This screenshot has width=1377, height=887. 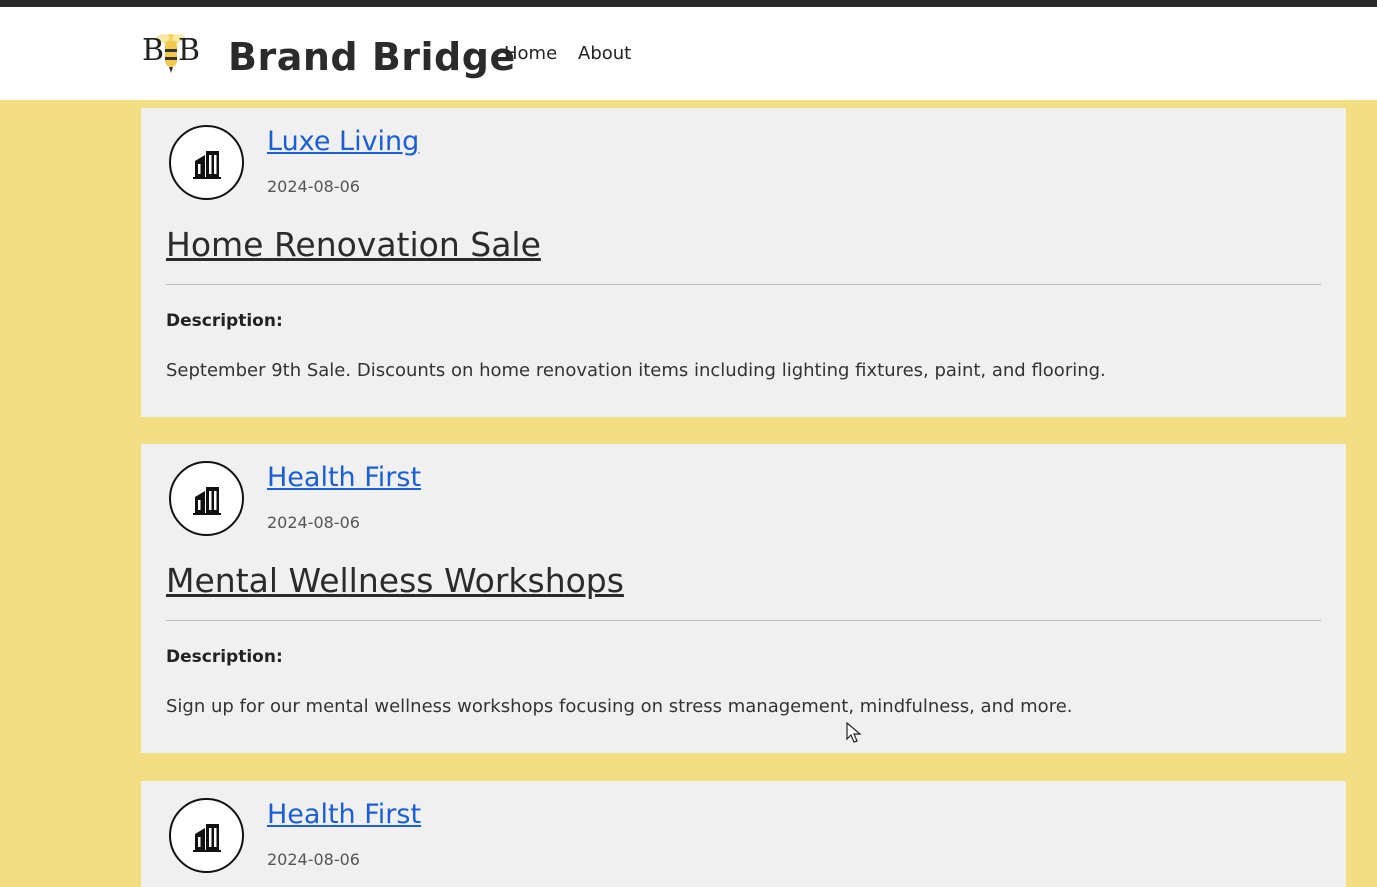 What do you see at coordinates (171, 52) in the screenshot?
I see `bee-logo-icon: B B` at bounding box center [171, 52].